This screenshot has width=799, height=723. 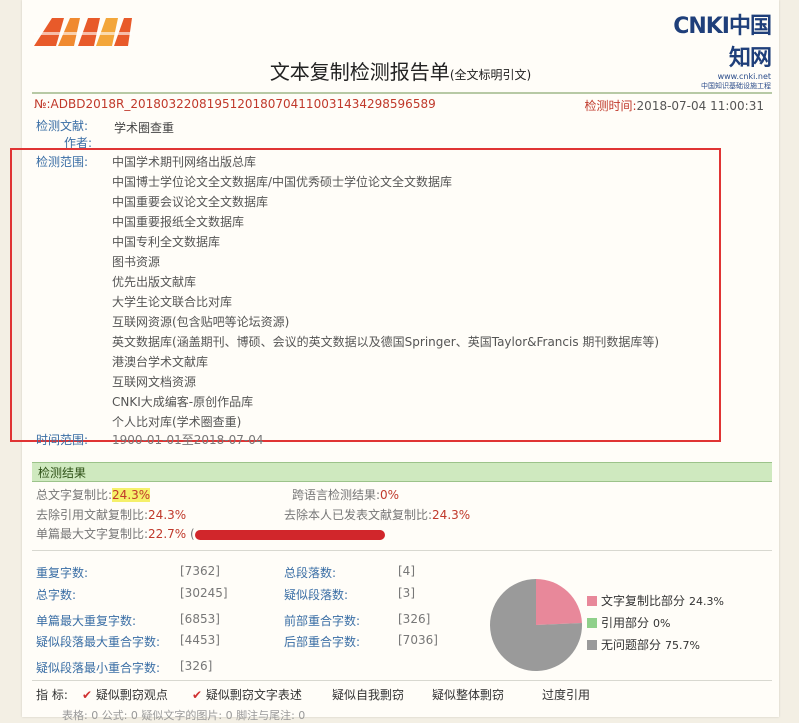 What do you see at coordinates (98, 668) in the screenshot?
I see `para-min-label: 疑似段落最小重合字数:` at bounding box center [98, 668].